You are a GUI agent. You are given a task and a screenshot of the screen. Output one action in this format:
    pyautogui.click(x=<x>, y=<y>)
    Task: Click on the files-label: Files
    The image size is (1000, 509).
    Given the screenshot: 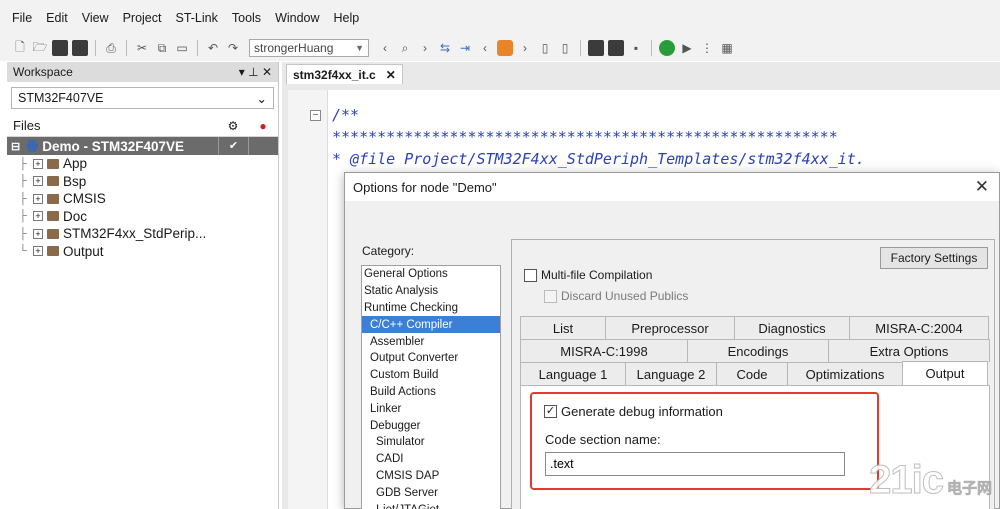 What is the action you would take?
    pyautogui.click(x=27, y=125)
    